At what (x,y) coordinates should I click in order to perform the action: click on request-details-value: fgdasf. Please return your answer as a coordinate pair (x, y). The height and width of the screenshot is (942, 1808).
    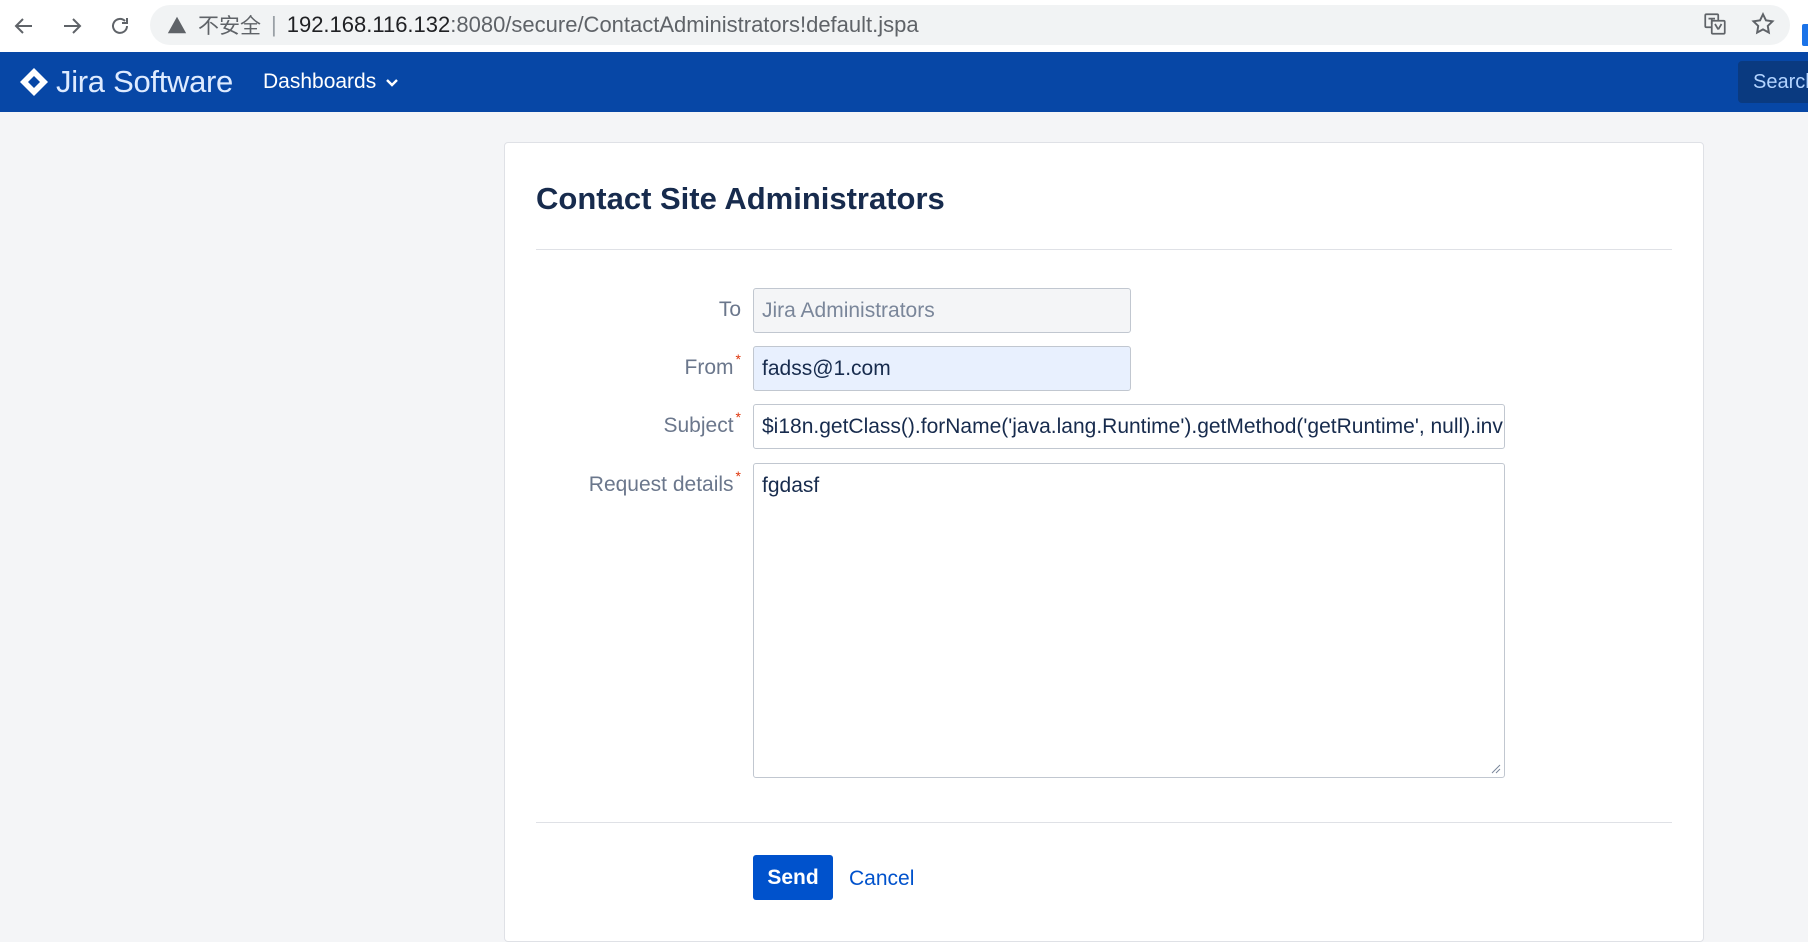
    Looking at the image, I should click on (791, 485).